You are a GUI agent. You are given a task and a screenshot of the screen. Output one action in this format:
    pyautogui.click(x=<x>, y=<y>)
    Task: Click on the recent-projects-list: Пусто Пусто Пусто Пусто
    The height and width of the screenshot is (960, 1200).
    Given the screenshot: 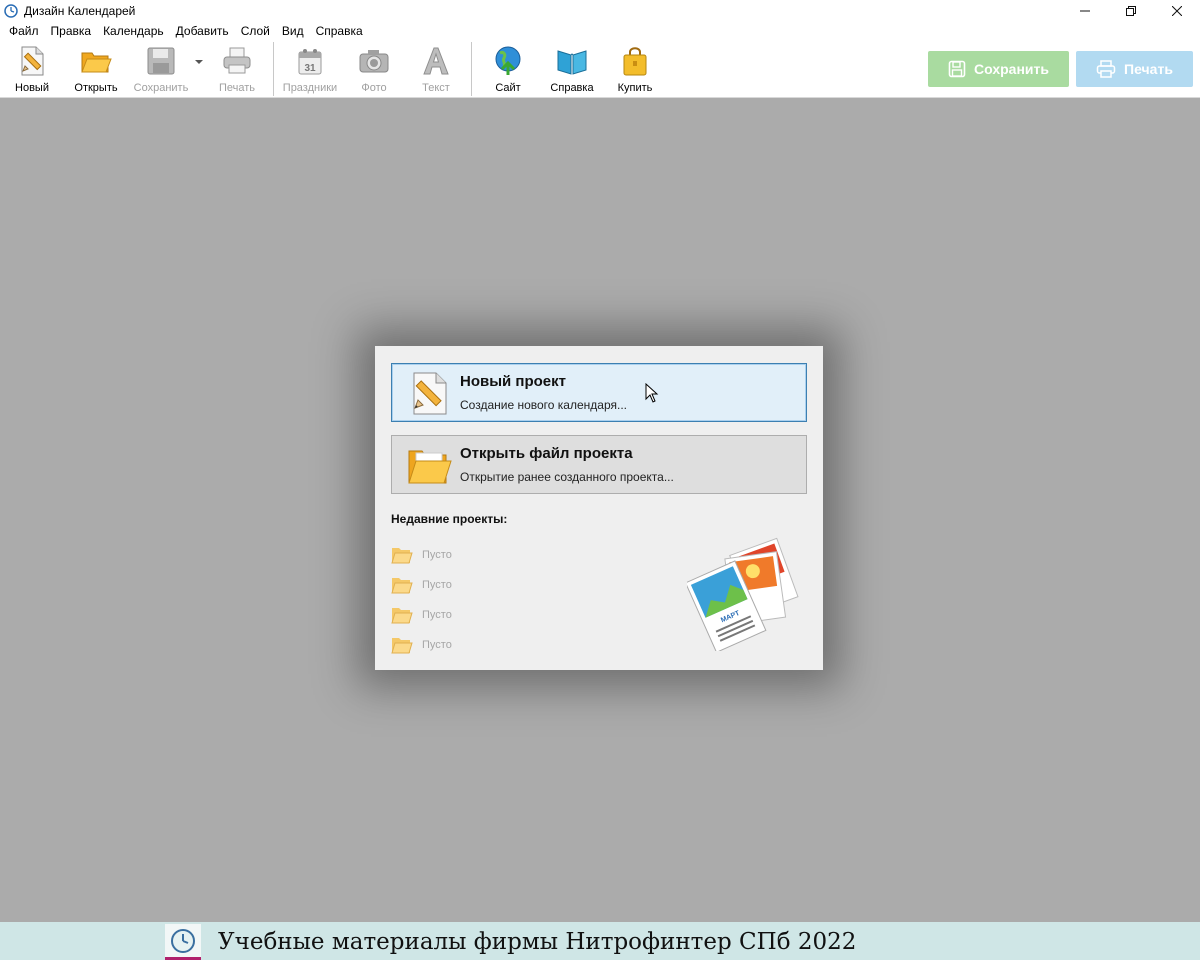 What is the action you would take?
    pyautogui.click(x=421, y=600)
    